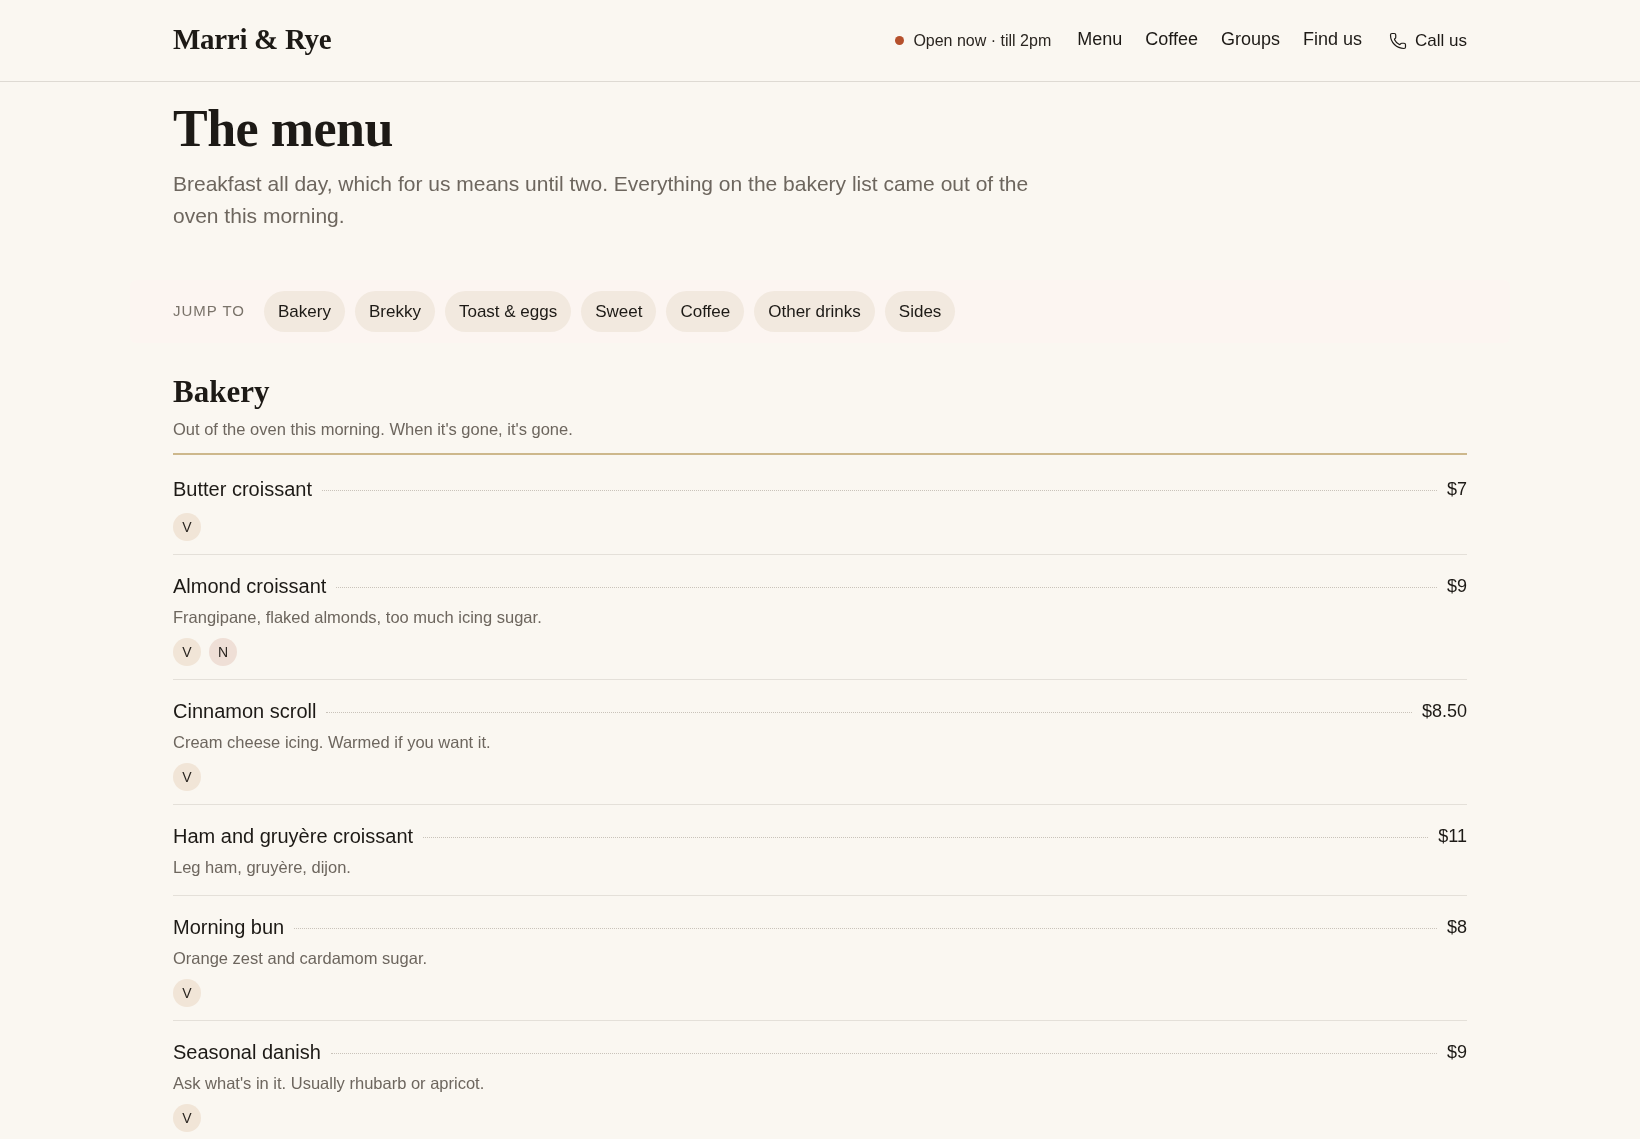 The height and width of the screenshot is (1139, 1640). What do you see at coordinates (1444, 711) in the screenshot?
I see `item-price: $8.50` at bounding box center [1444, 711].